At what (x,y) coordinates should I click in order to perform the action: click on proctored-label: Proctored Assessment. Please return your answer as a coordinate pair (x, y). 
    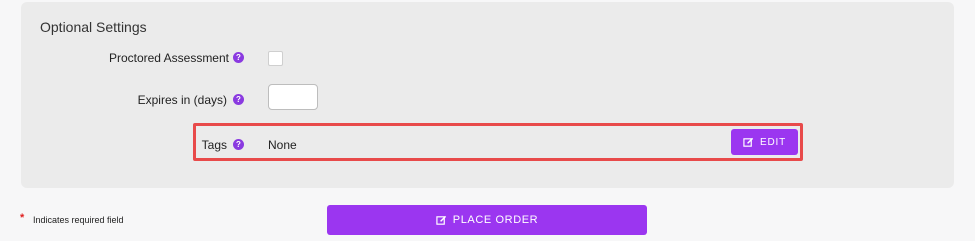
    Looking at the image, I should click on (168, 58).